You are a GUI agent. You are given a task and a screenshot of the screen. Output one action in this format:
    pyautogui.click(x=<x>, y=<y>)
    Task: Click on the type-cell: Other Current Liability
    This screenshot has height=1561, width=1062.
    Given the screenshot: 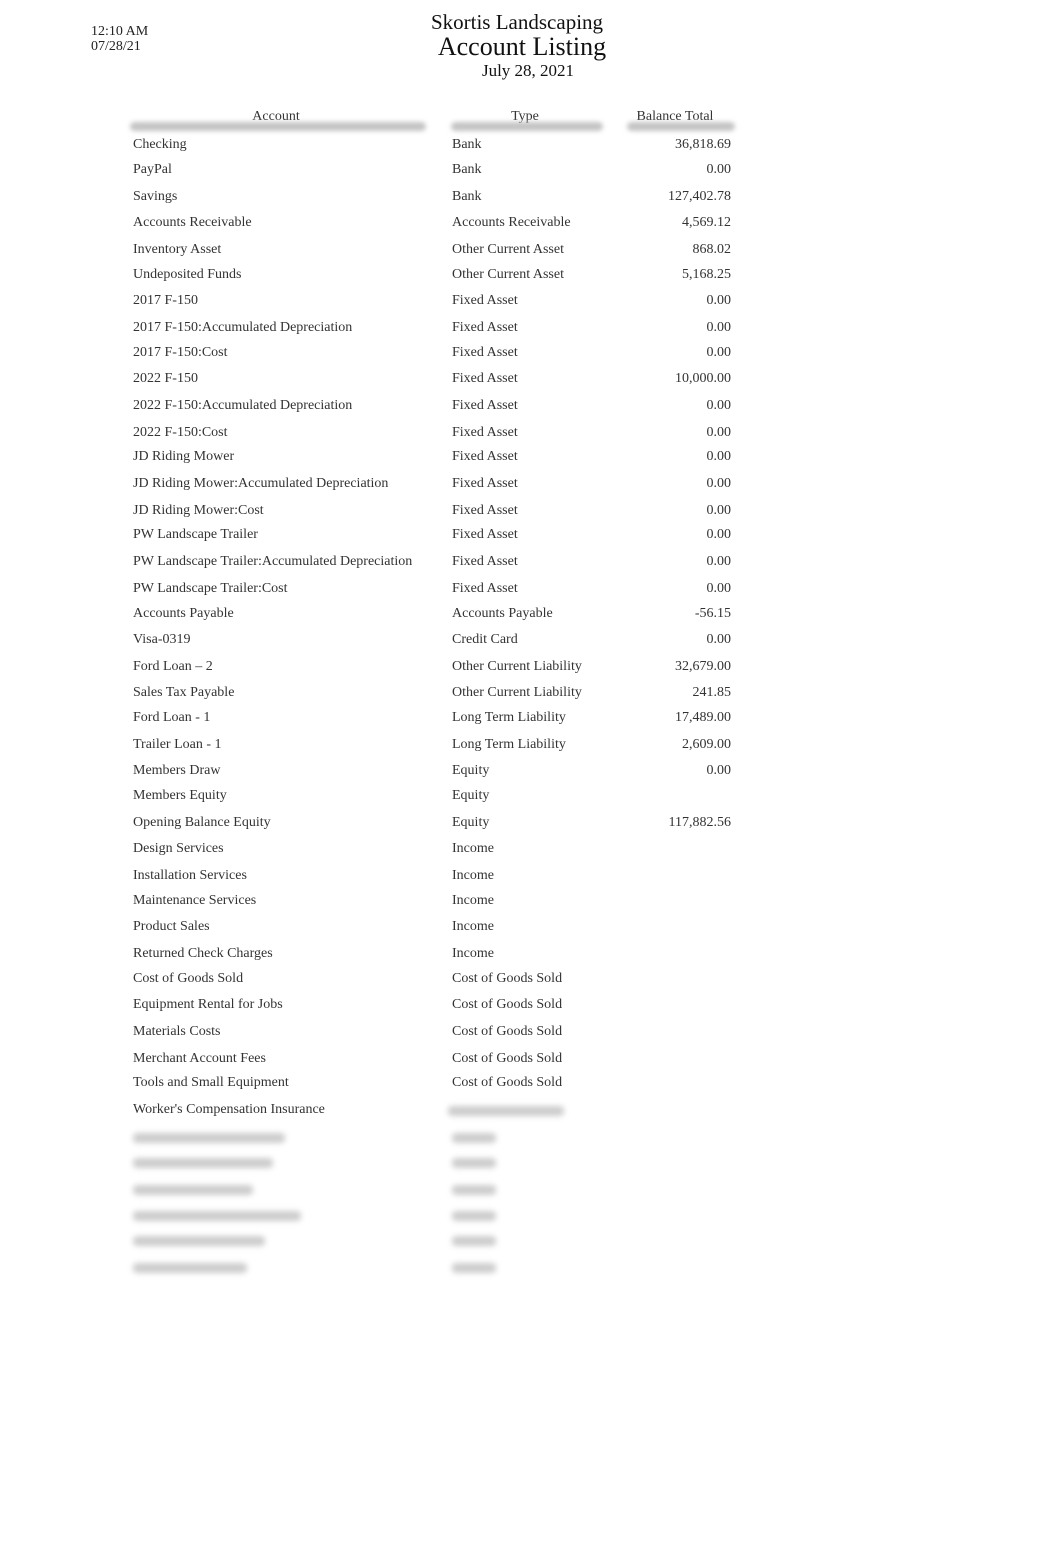 What is the action you would take?
    pyautogui.click(x=517, y=666)
    